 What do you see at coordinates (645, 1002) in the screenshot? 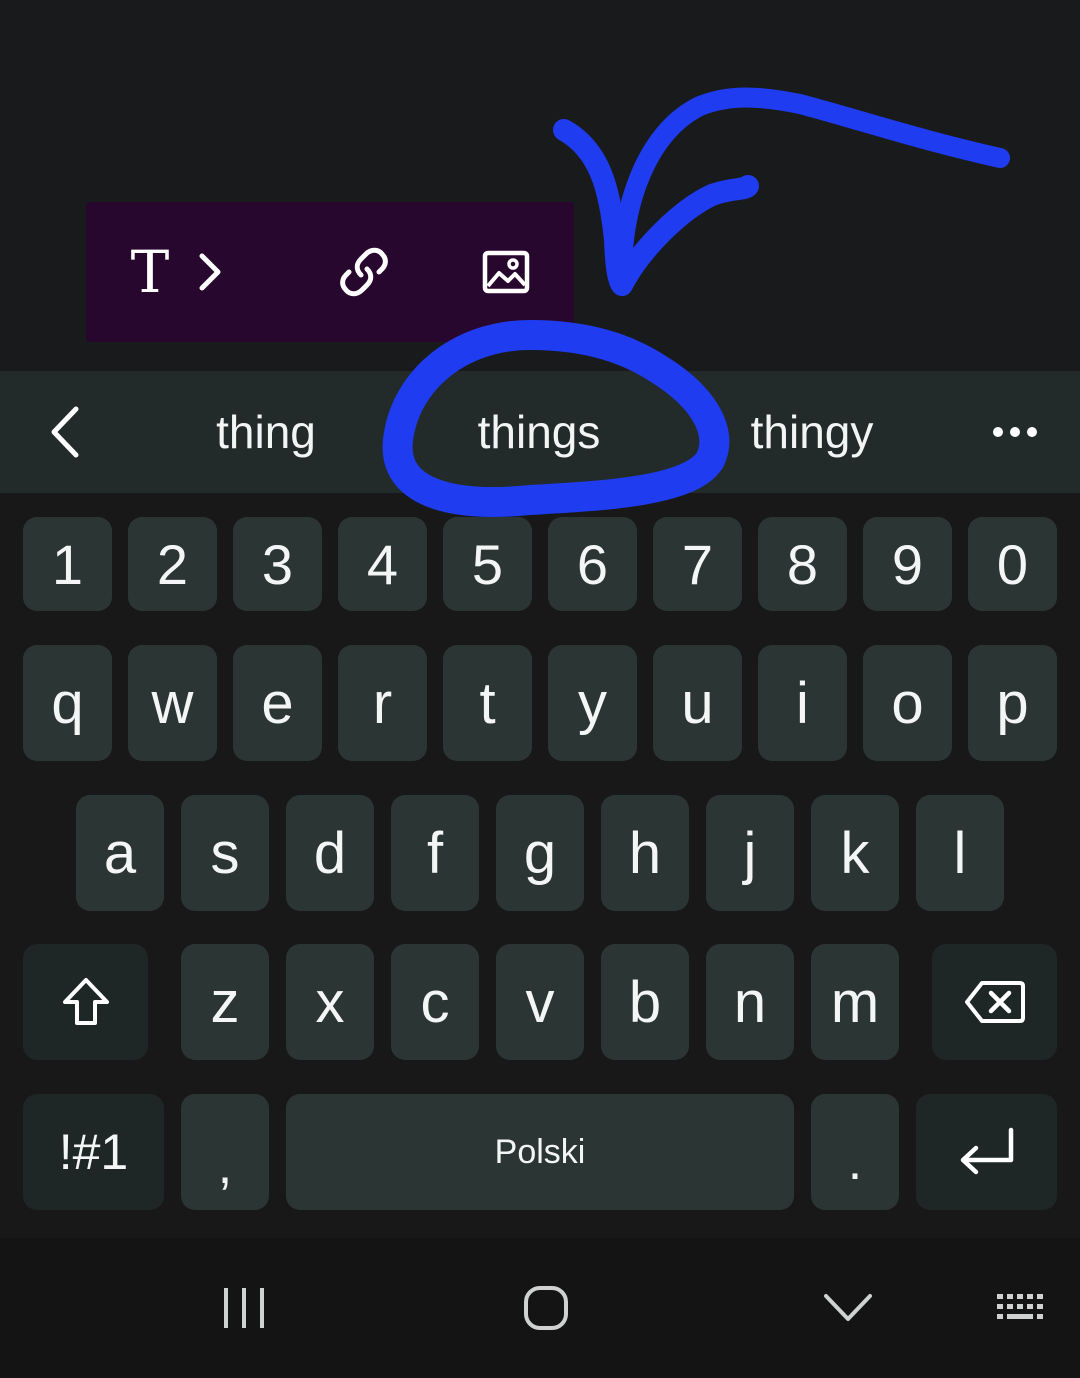
I see `key-b: b` at bounding box center [645, 1002].